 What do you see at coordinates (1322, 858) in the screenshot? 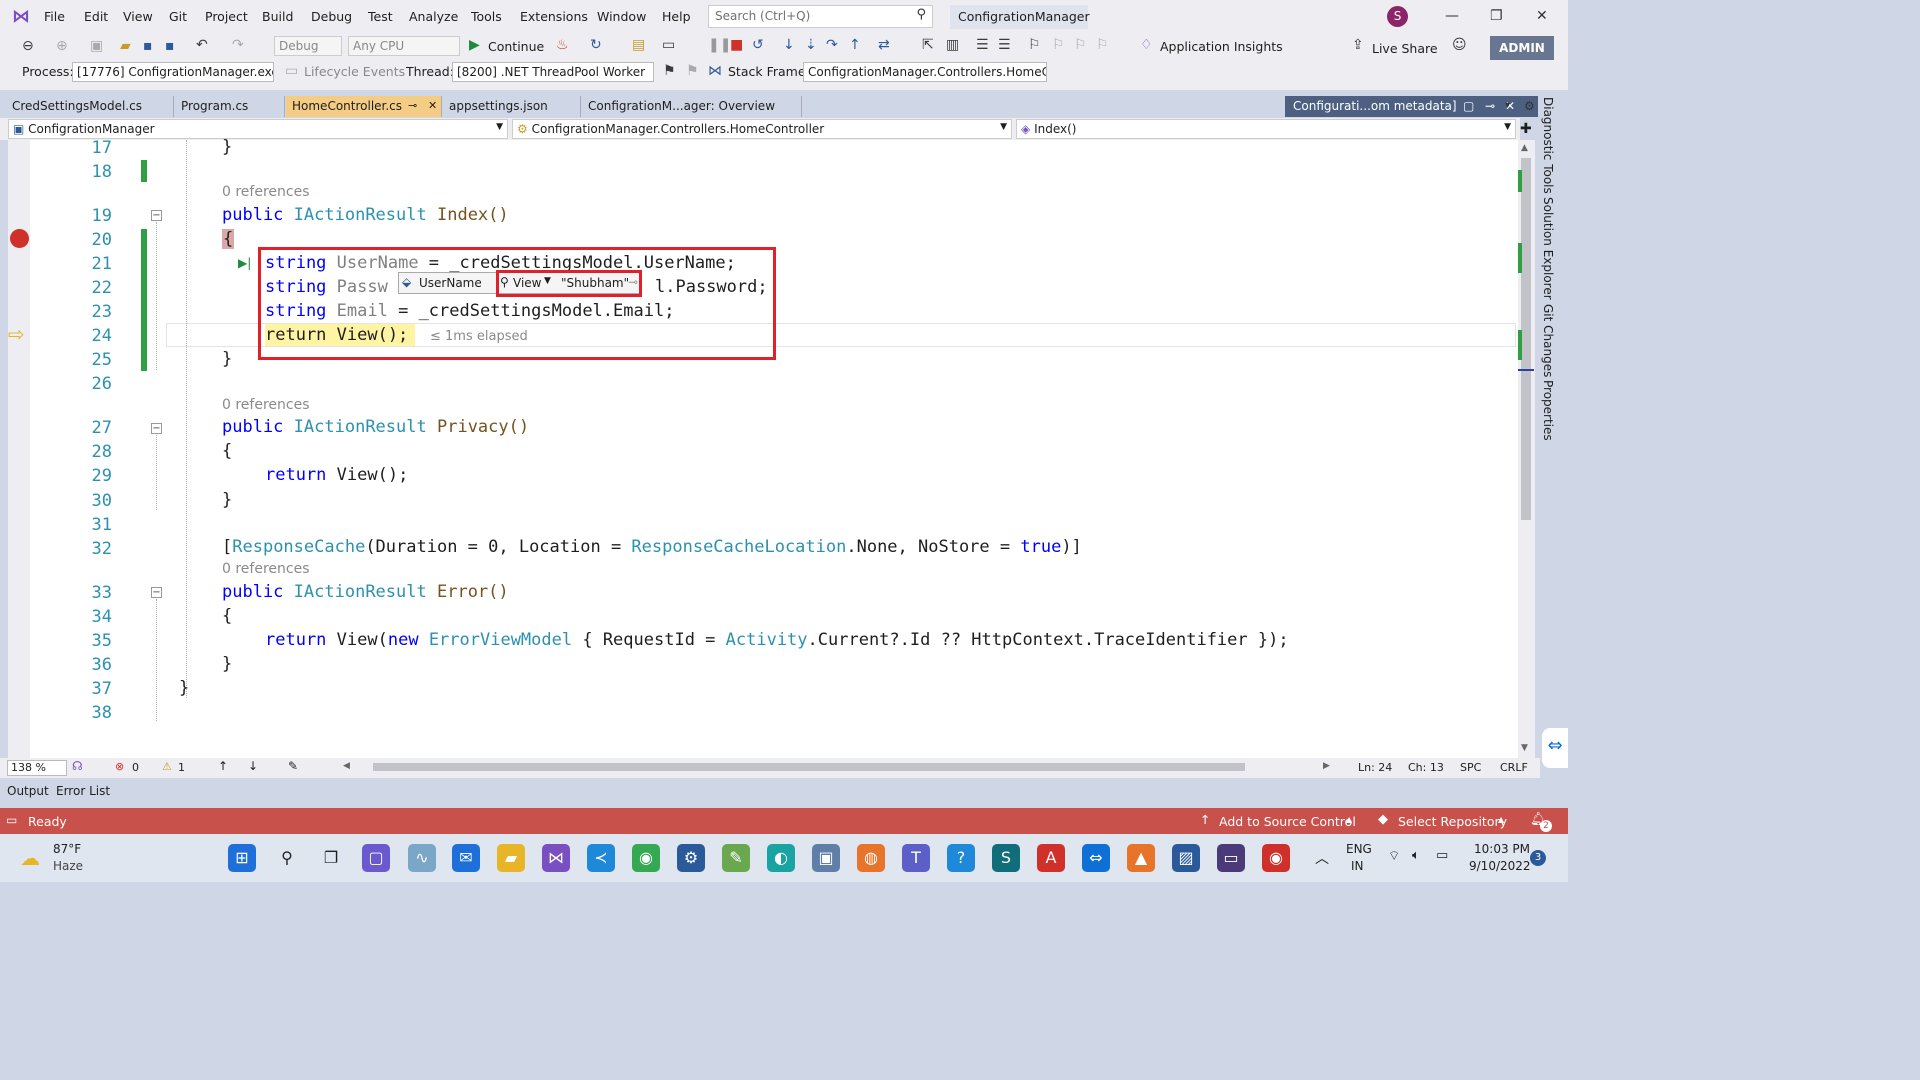
I see `tray-overflow-icon: ︿` at bounding box center [1322, 858].